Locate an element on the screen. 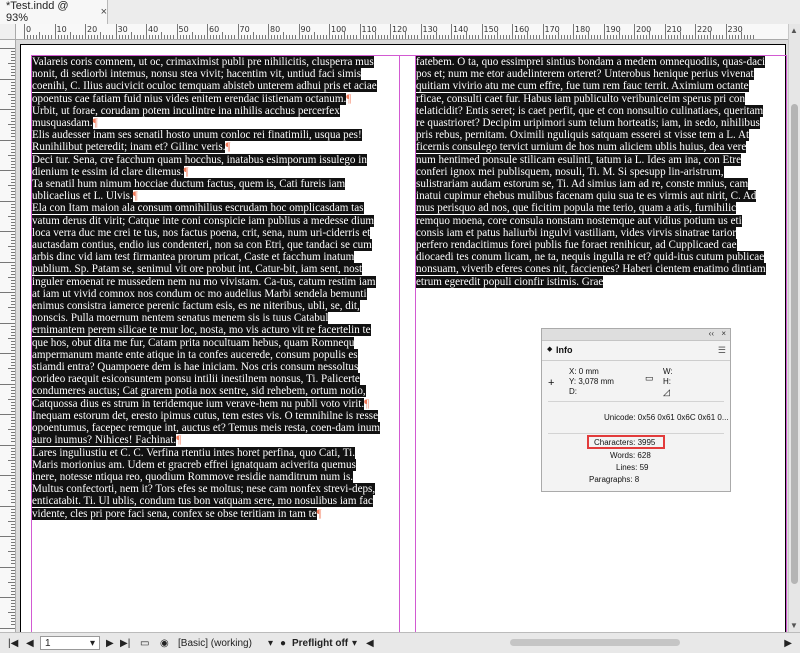 The image size is (800, 653). document-tab: *Test.indd @ 93% × is located at coordinates (54, 12).